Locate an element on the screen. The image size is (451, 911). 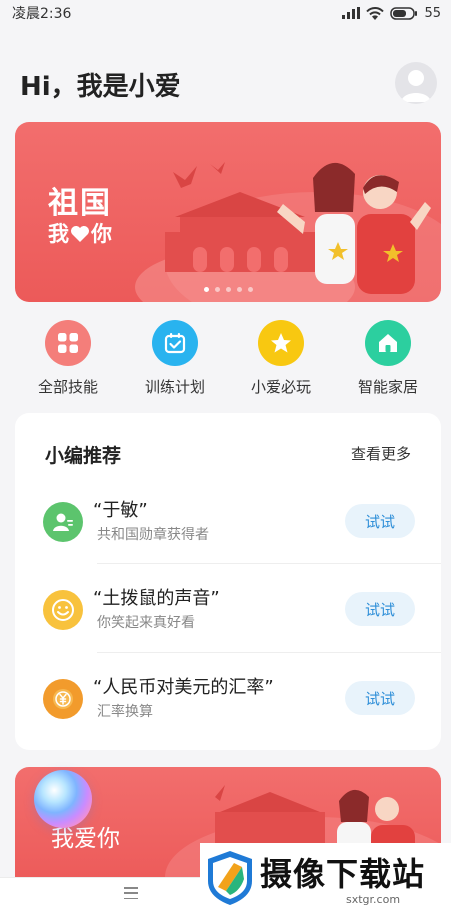
quick-action-label: 小爱必玩 is located at coordinates (280, 387).